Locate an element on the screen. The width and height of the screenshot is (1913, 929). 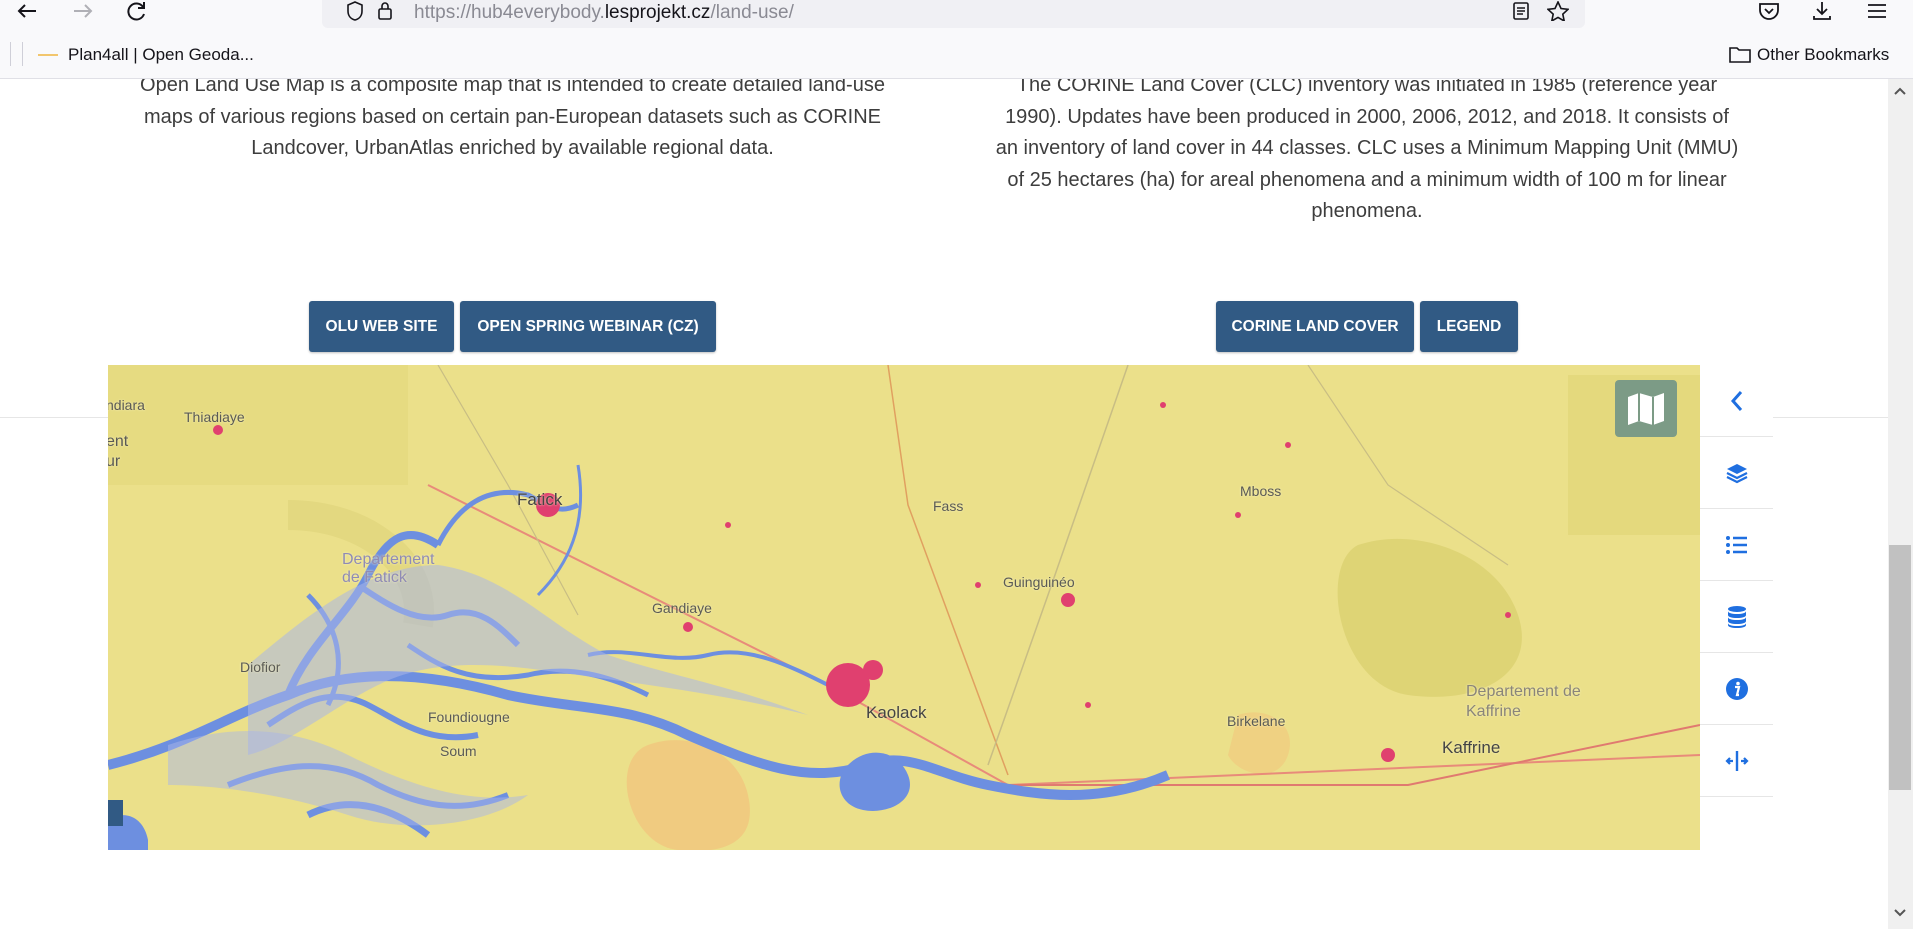
map-label: Kaolack is located at coordinates (896, 712).